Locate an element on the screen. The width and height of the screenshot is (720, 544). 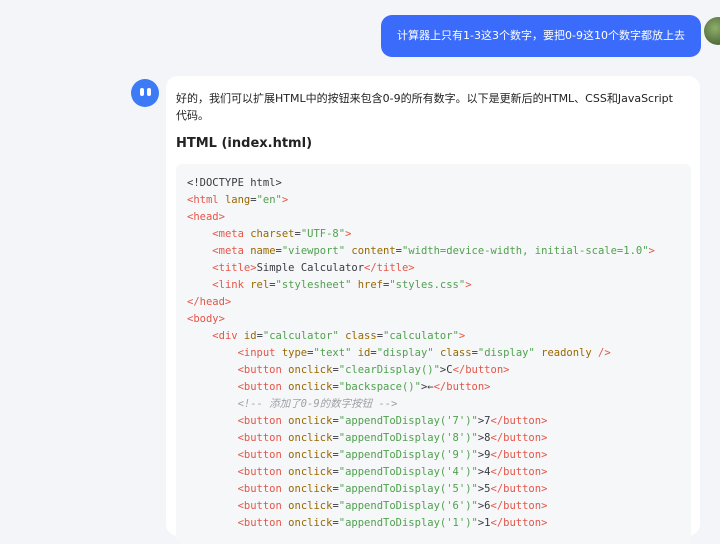
code-text-token: <!DOCTYPE html> is located at coordinates (234, 183).